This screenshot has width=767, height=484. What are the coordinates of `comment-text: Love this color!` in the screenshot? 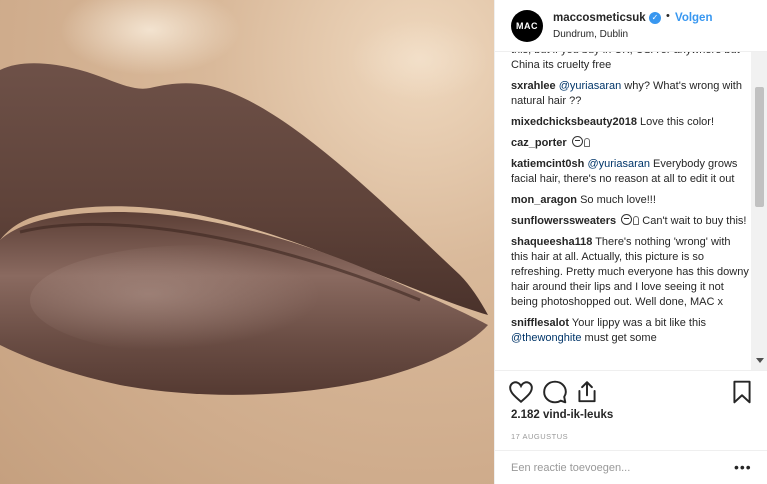 It's located at (675, 122).